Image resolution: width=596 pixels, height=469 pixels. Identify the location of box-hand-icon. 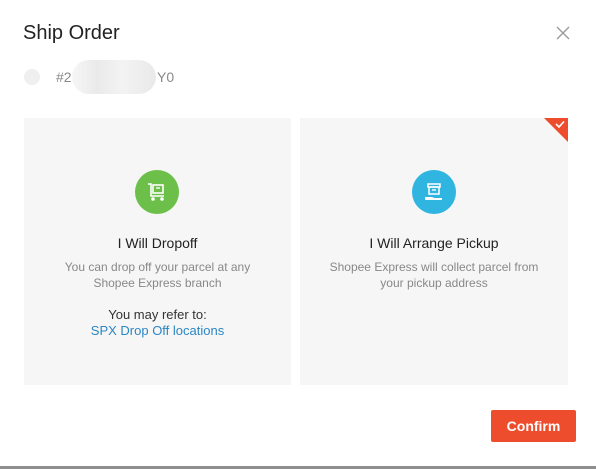
(433, 191).